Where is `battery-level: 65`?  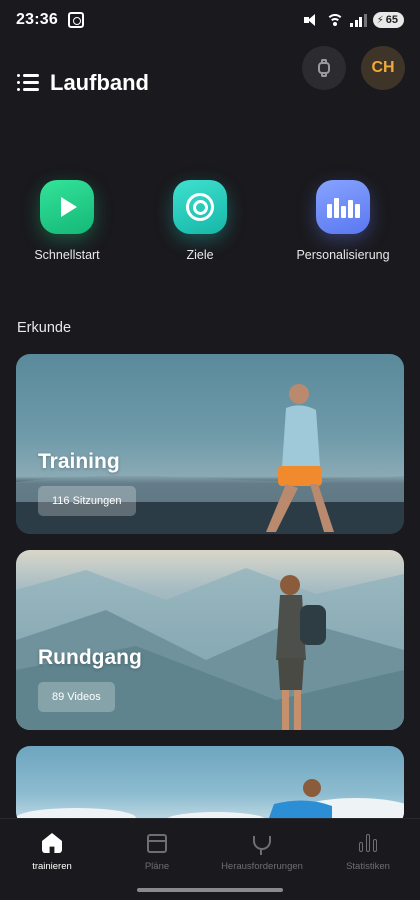
battery-level: 65 is located at coordinates (391, 20).